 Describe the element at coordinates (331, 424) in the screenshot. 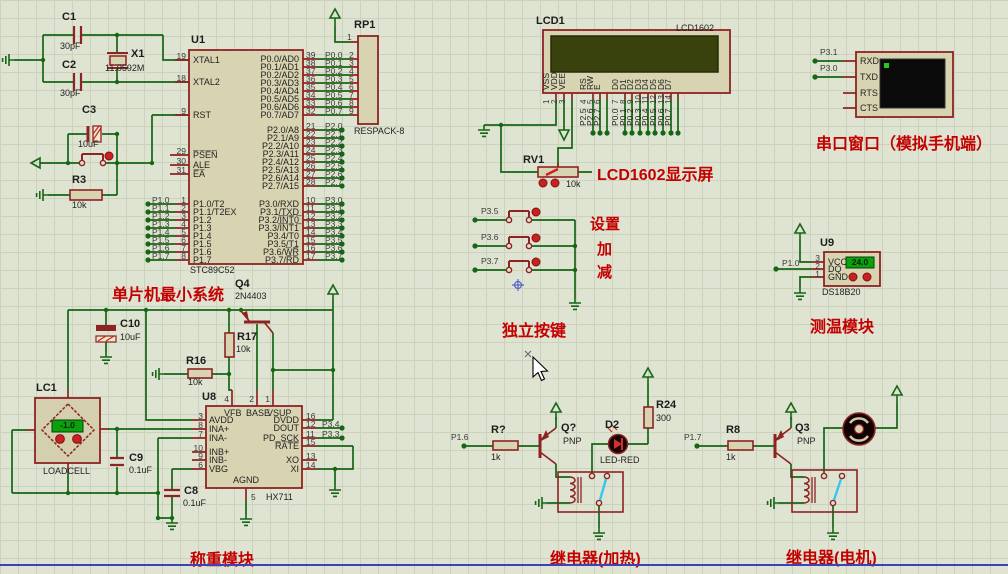

I see `pin-or-net-label: P3.4` at that location.